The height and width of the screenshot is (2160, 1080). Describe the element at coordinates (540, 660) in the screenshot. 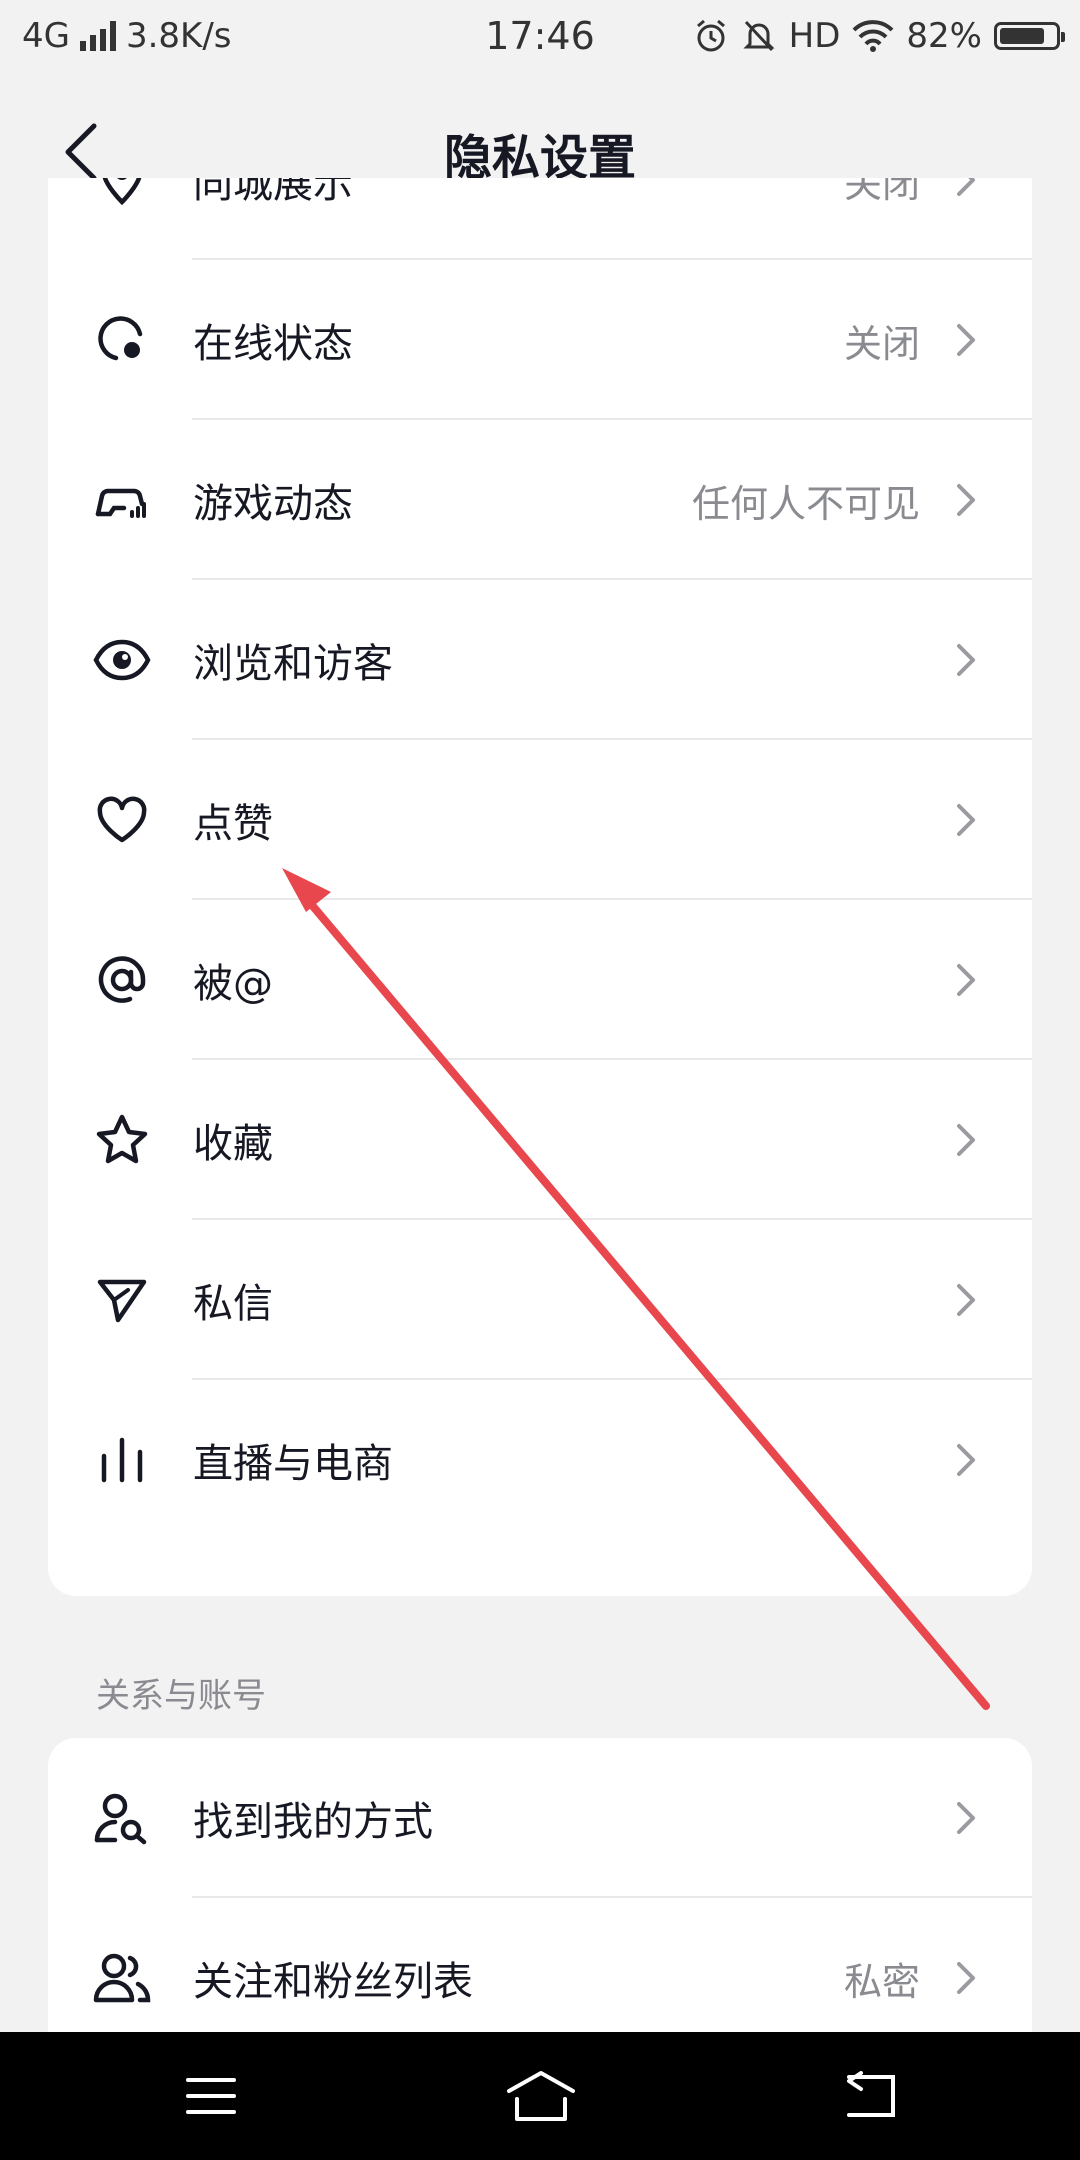

I see `setting-row-views-visitors: 浏览和访客` at that location.